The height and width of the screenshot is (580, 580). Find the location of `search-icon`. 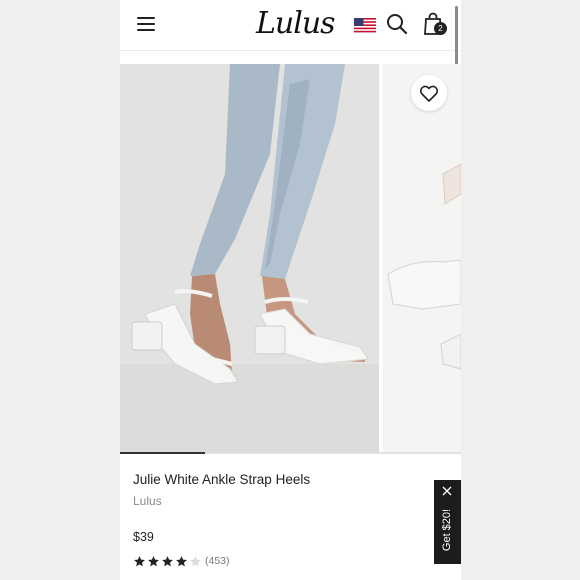

search-icon is located at coordinates (397, 24).